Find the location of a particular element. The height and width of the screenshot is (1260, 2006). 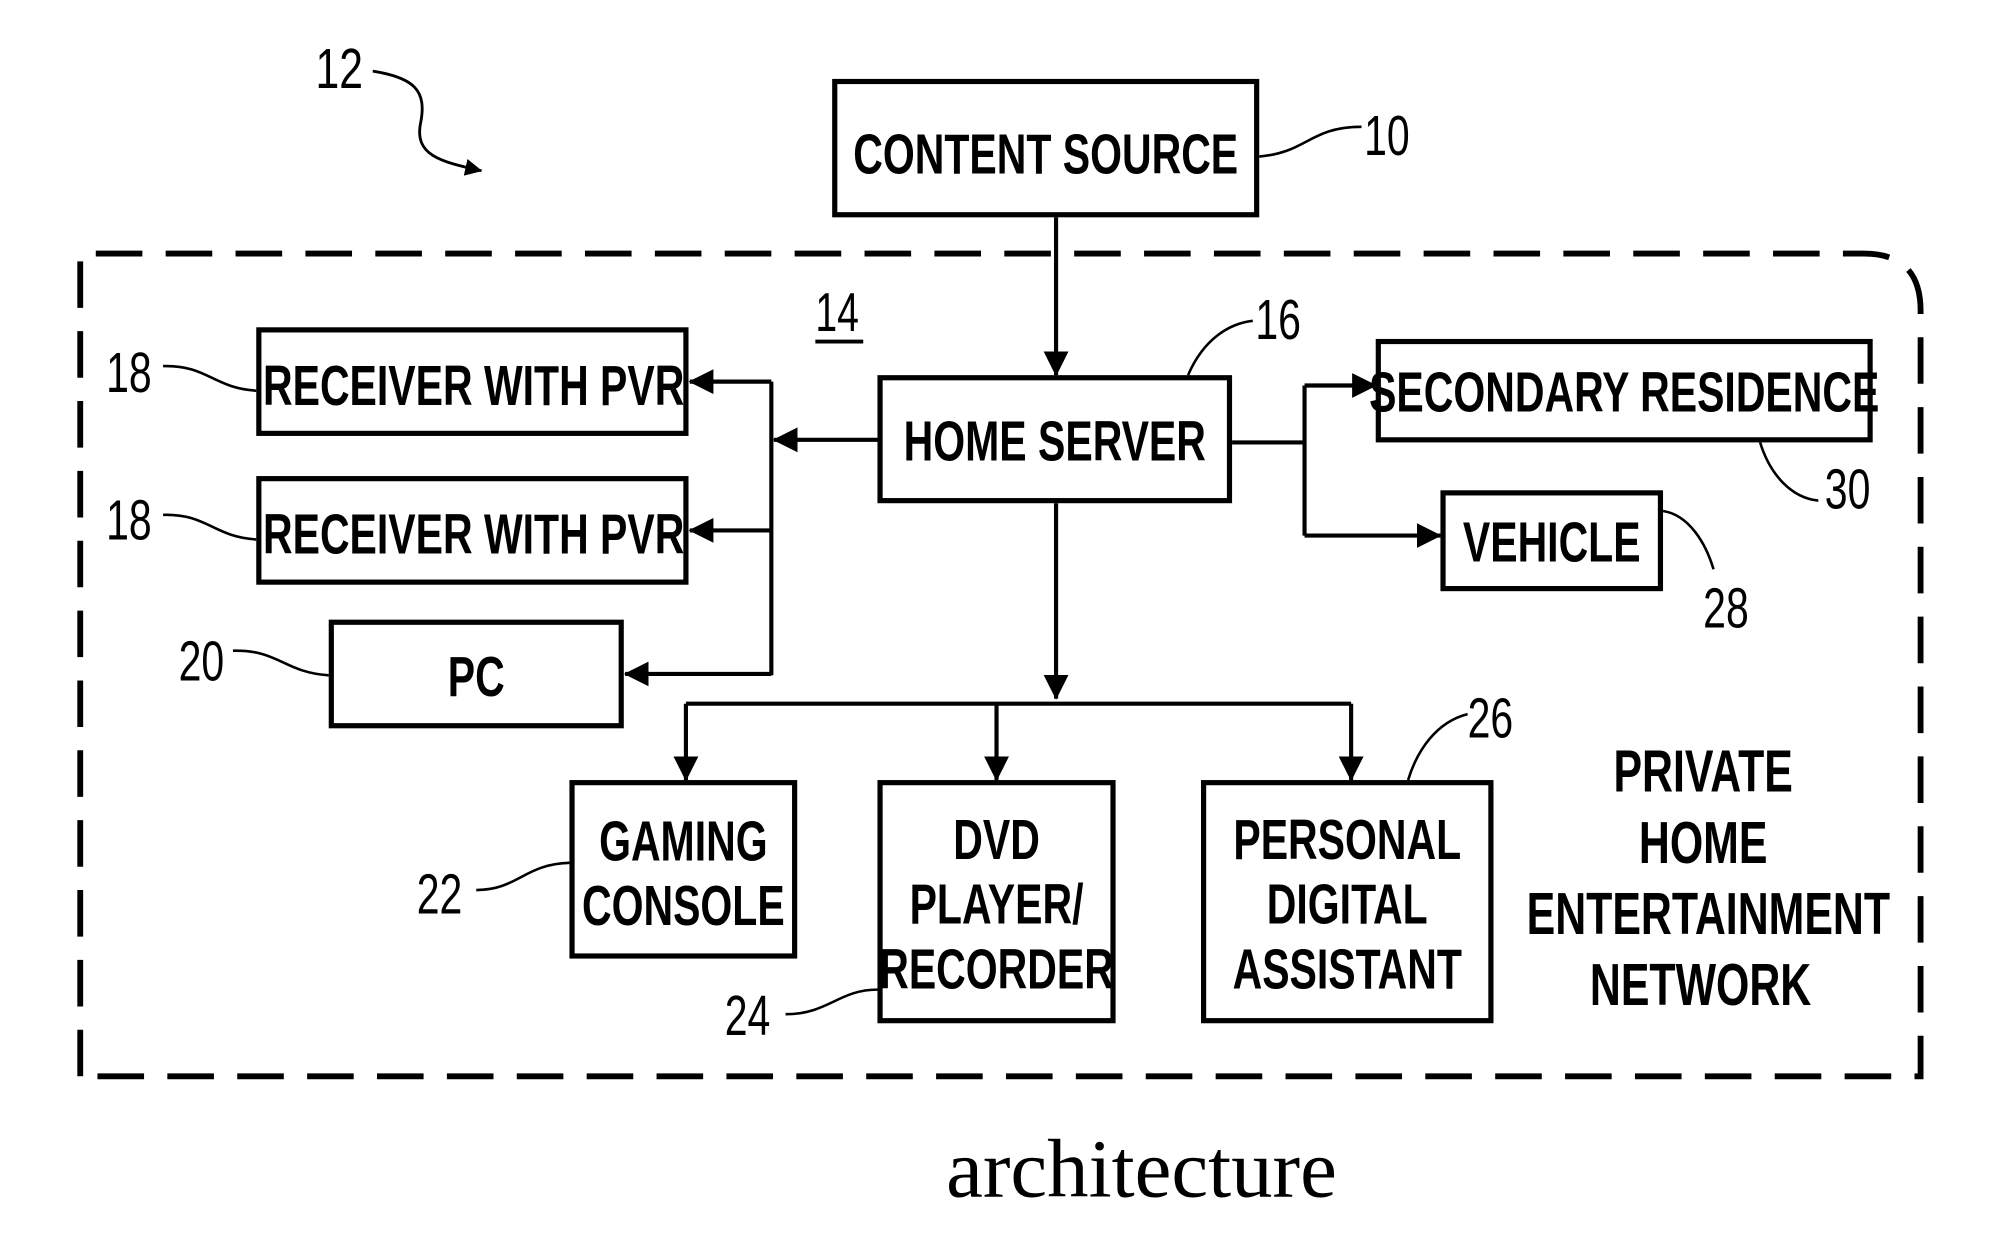

block-content-source: CONTENT SOURCE is located at coordinates (1046, 148).